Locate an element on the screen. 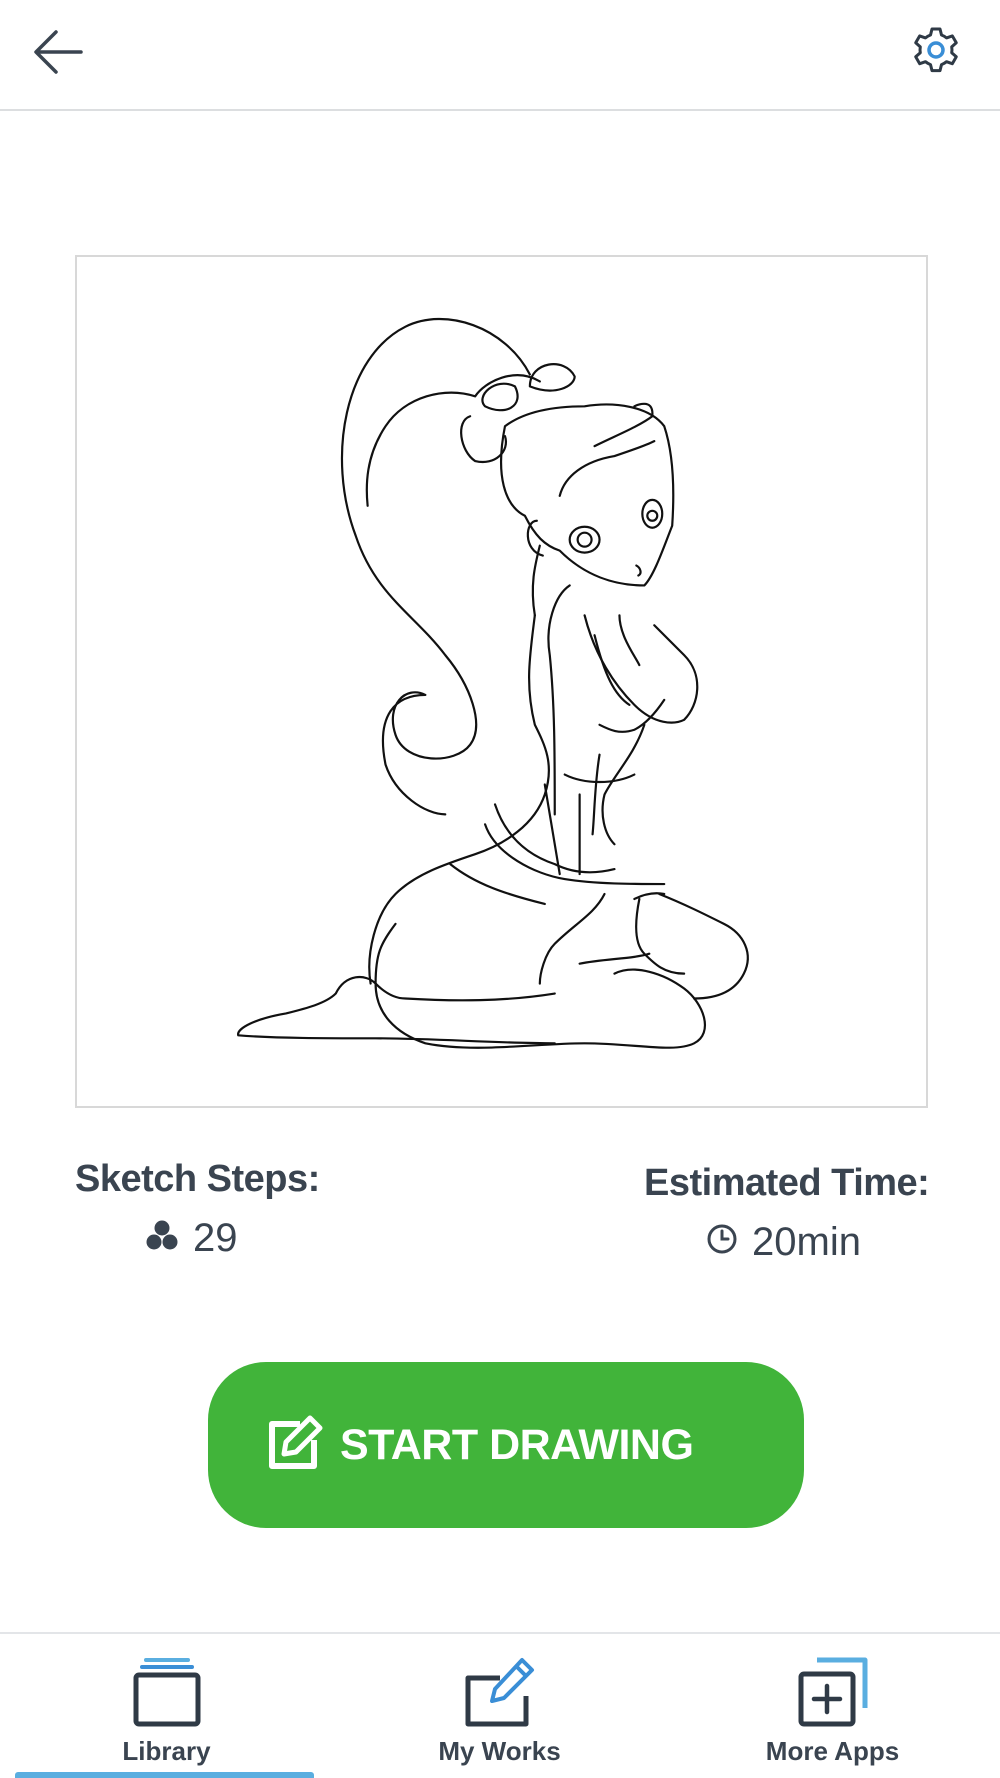 This screenshot has width=1000, height=1778. my-works-icon is located at coordinates (500, 1690).